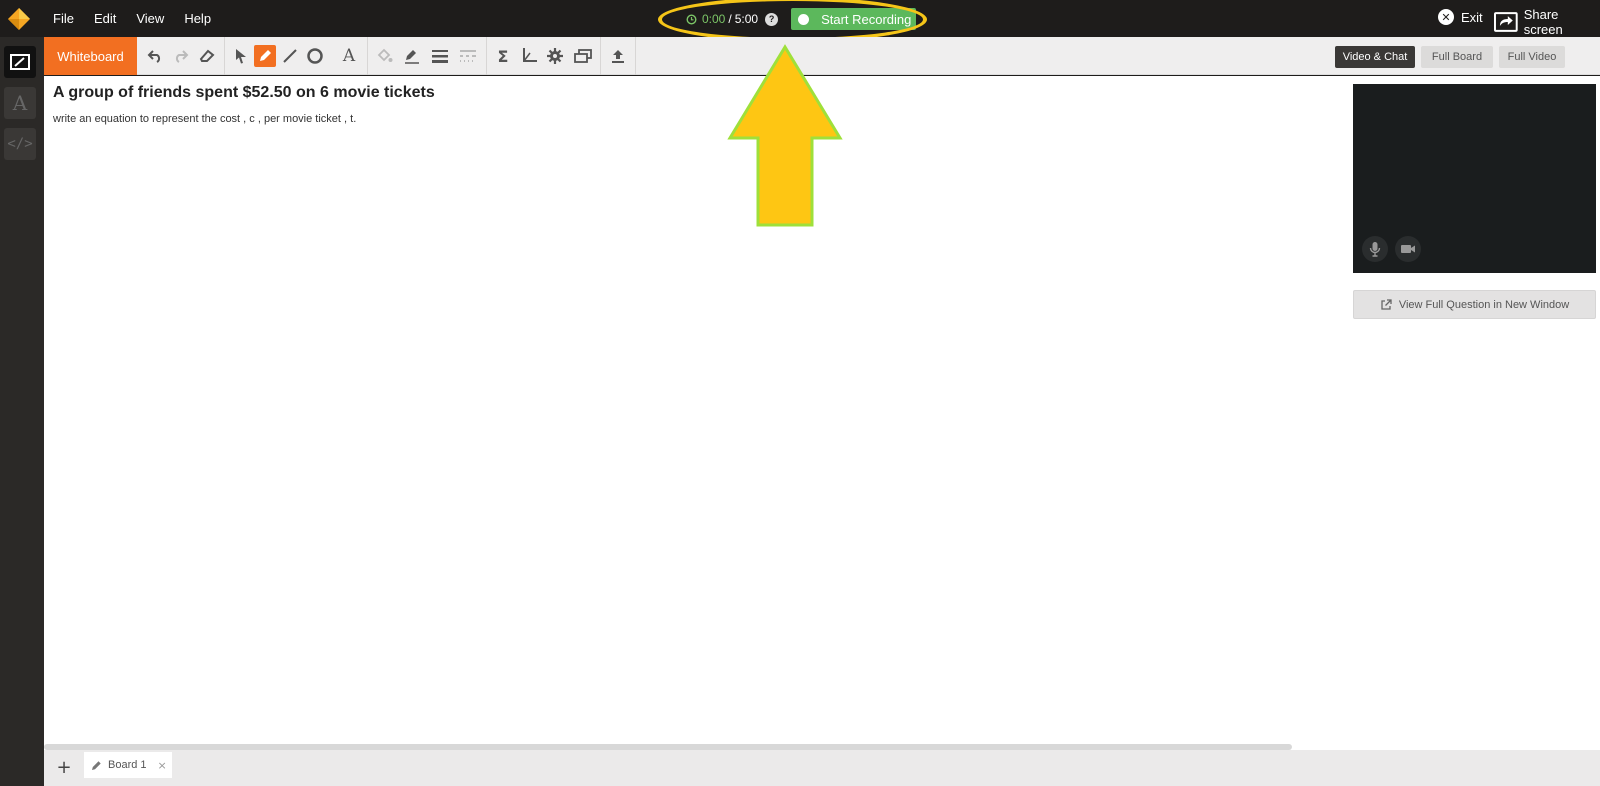 Image resolution: width=1600 pixels, height=786 pixels. I want to click on shape-tool-button, so click(315, 56).